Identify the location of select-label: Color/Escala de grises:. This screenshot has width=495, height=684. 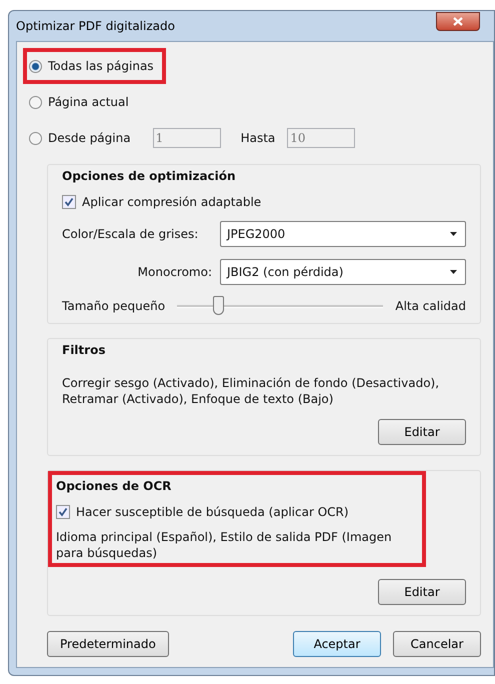
(131, 234).